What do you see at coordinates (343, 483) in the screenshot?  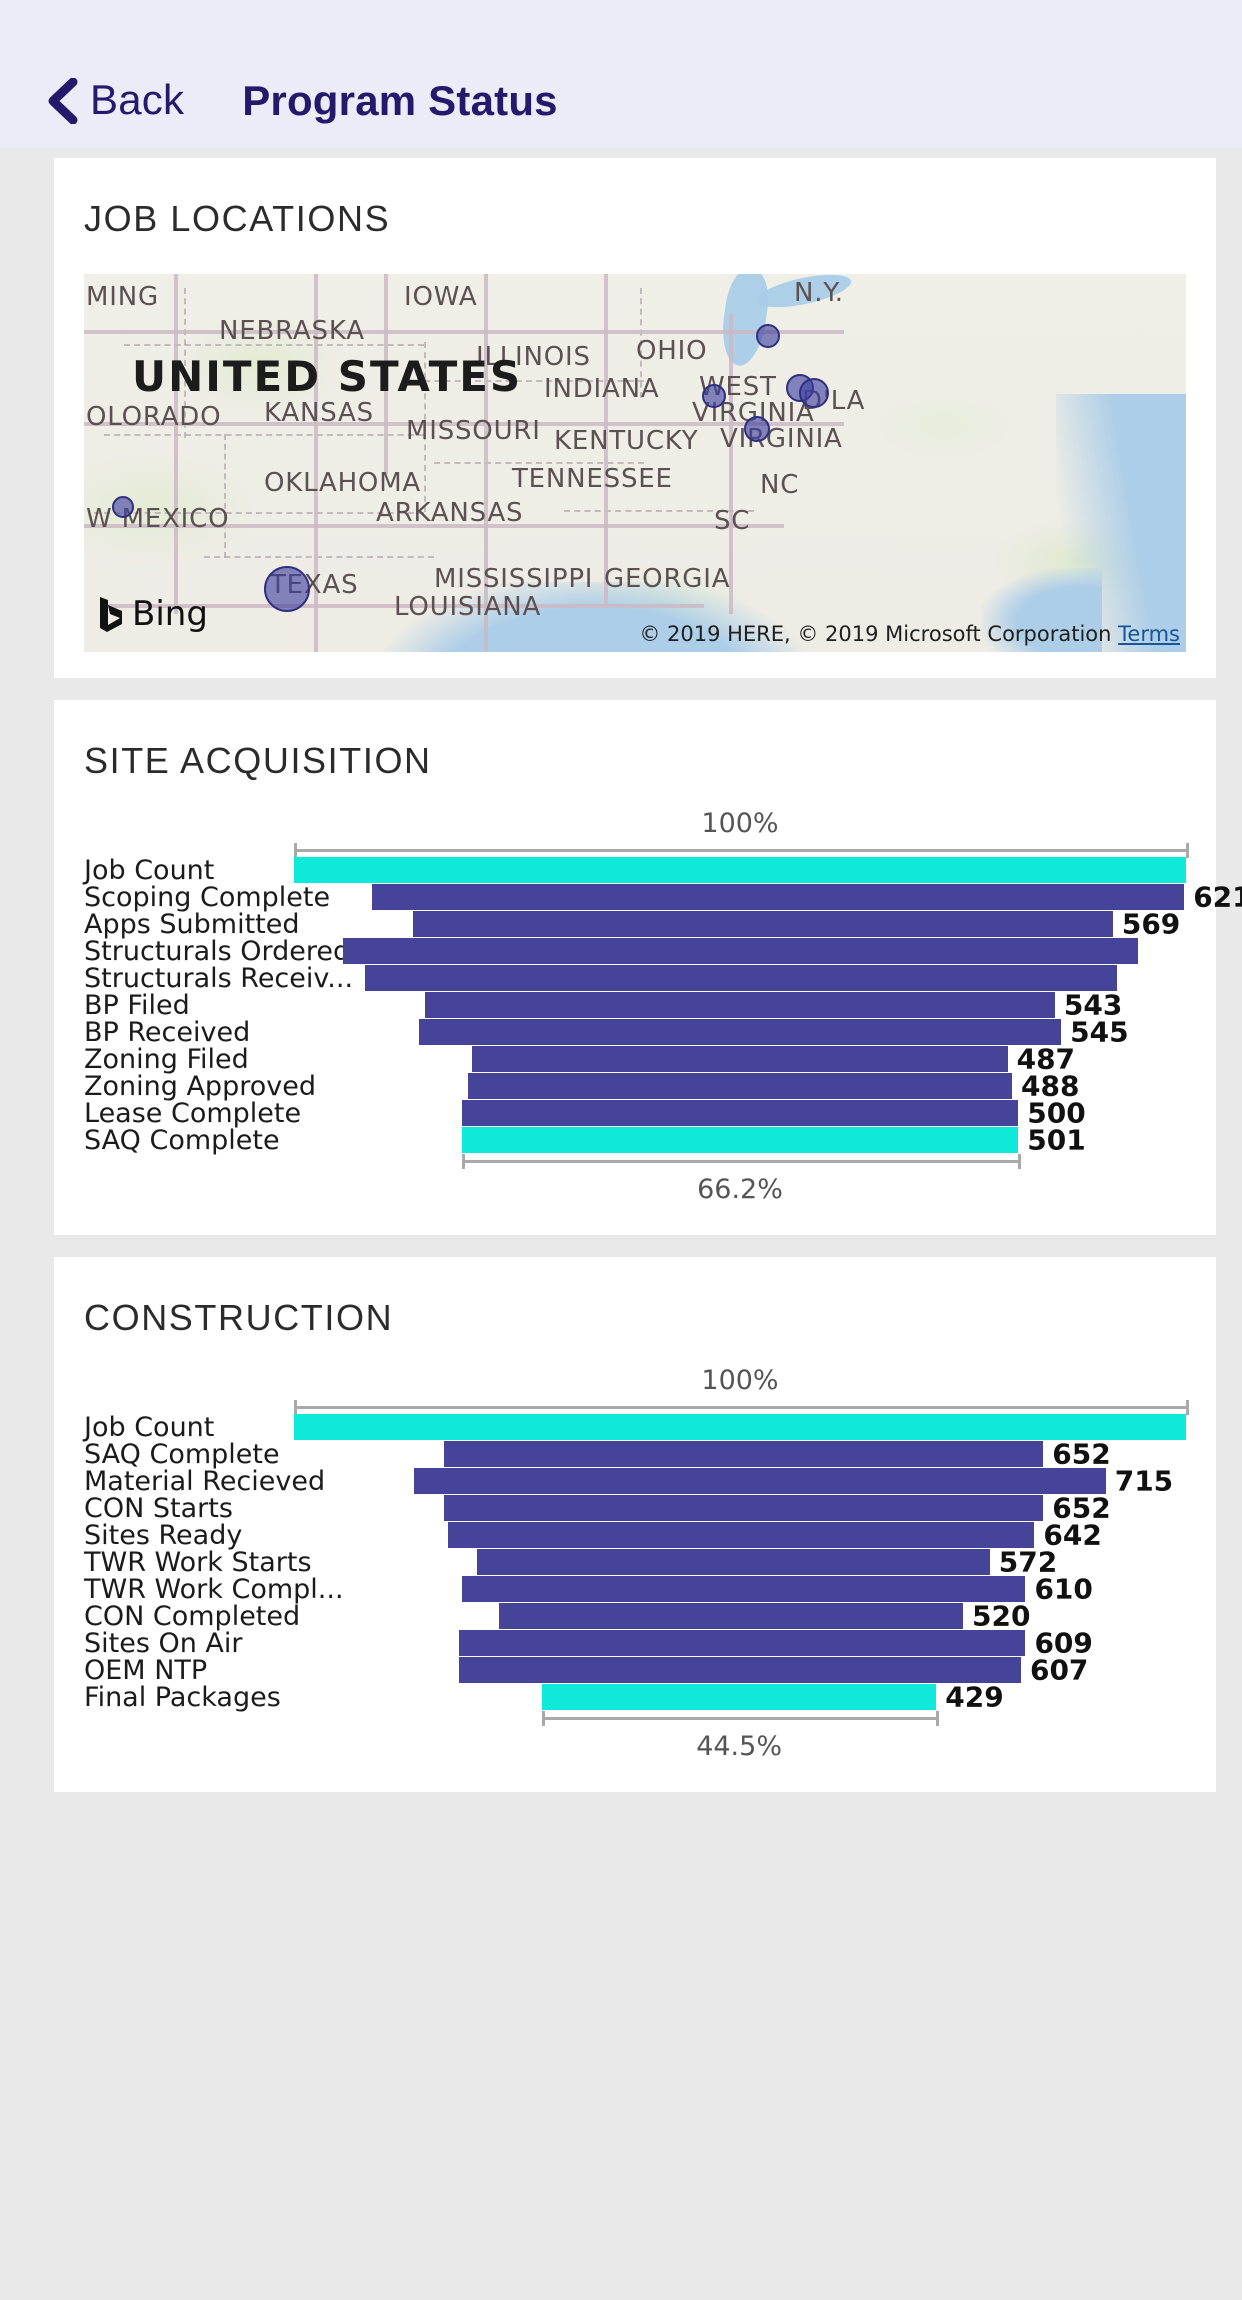 I see `map-label: OKLAHOMA` at bounding box center [343, 483].